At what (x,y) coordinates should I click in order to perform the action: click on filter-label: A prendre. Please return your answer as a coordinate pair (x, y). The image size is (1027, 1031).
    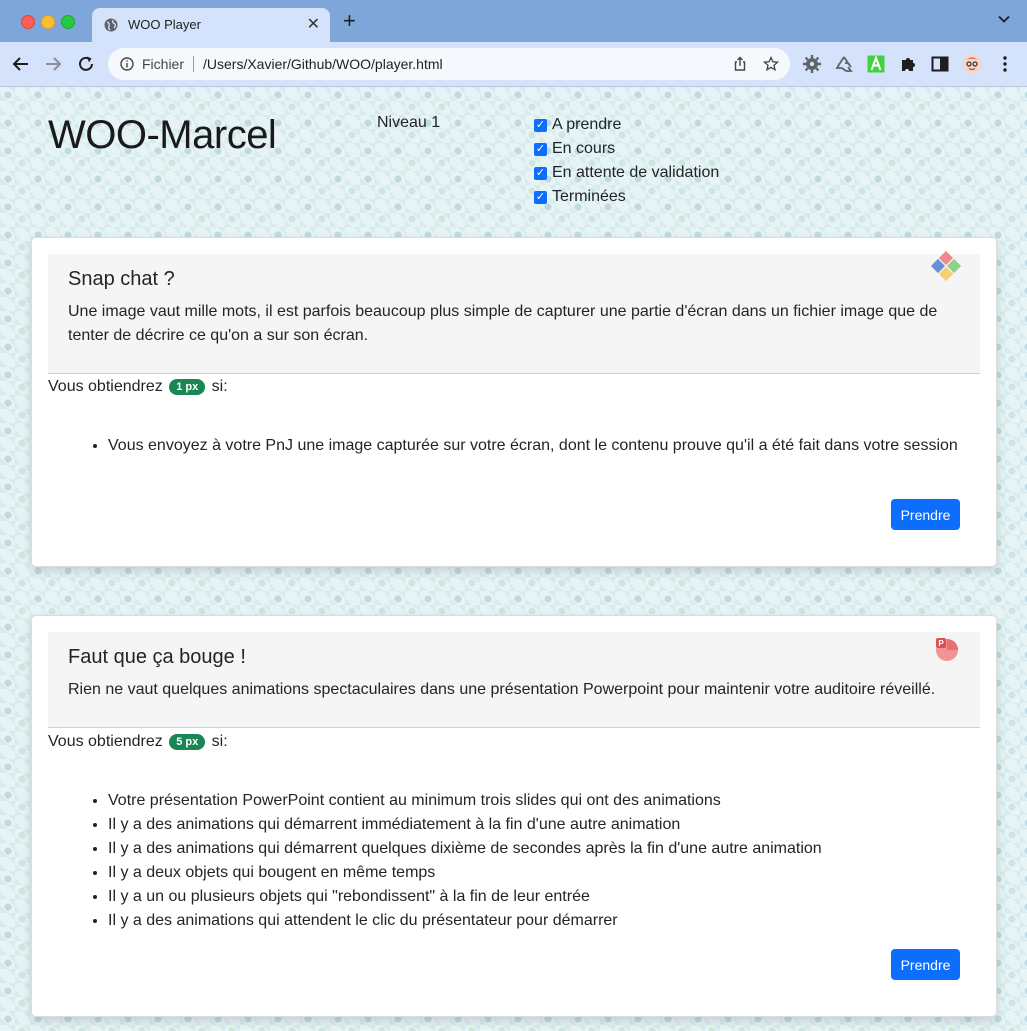
    Looking at the image, I should click on (587, 124).